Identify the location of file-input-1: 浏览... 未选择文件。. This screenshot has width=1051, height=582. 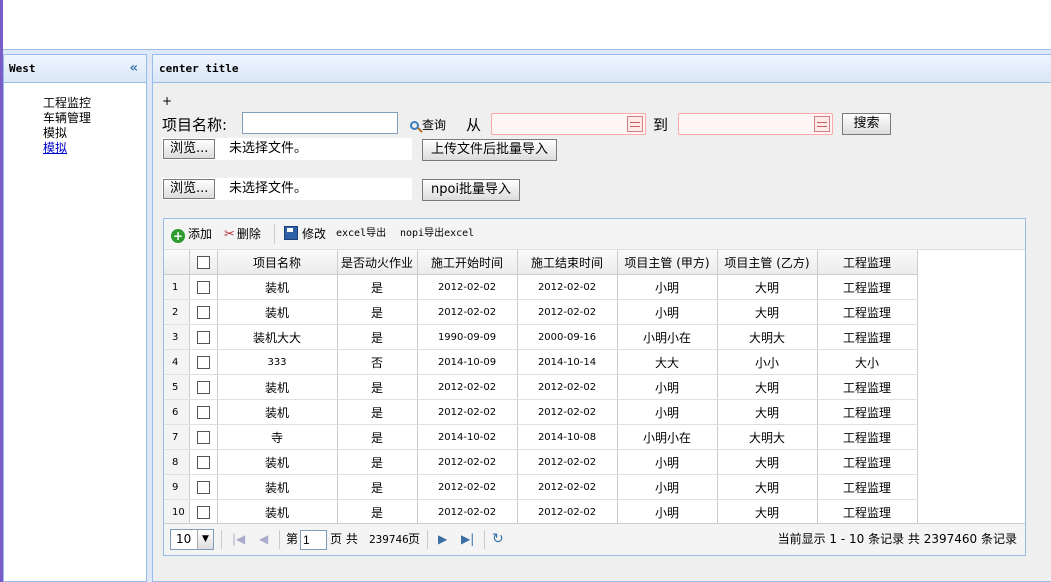
(287, 149).